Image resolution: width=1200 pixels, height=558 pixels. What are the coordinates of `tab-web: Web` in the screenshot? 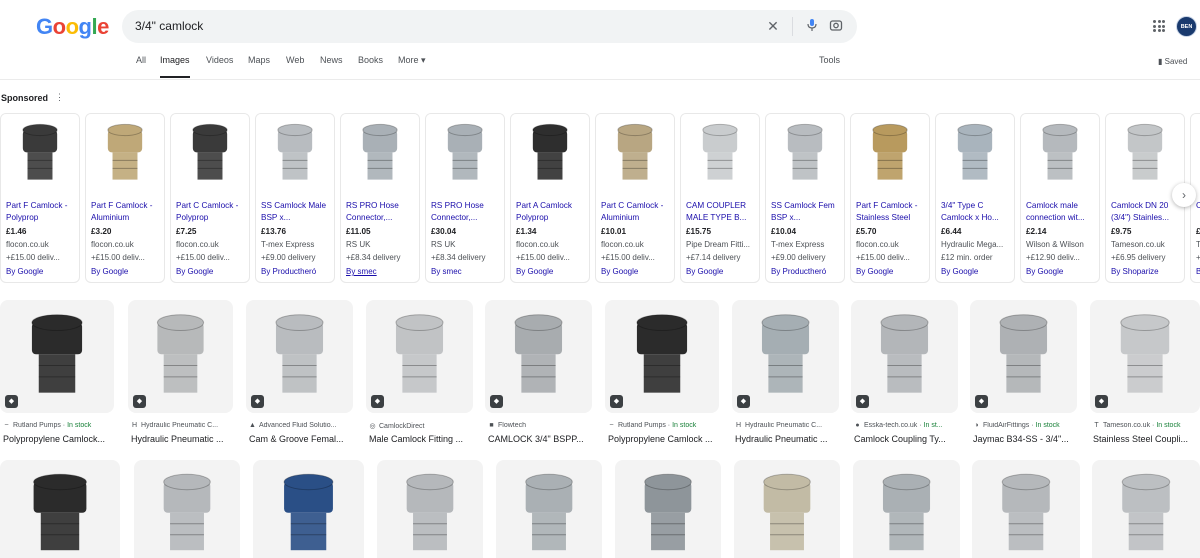 It's located at (295, 60).